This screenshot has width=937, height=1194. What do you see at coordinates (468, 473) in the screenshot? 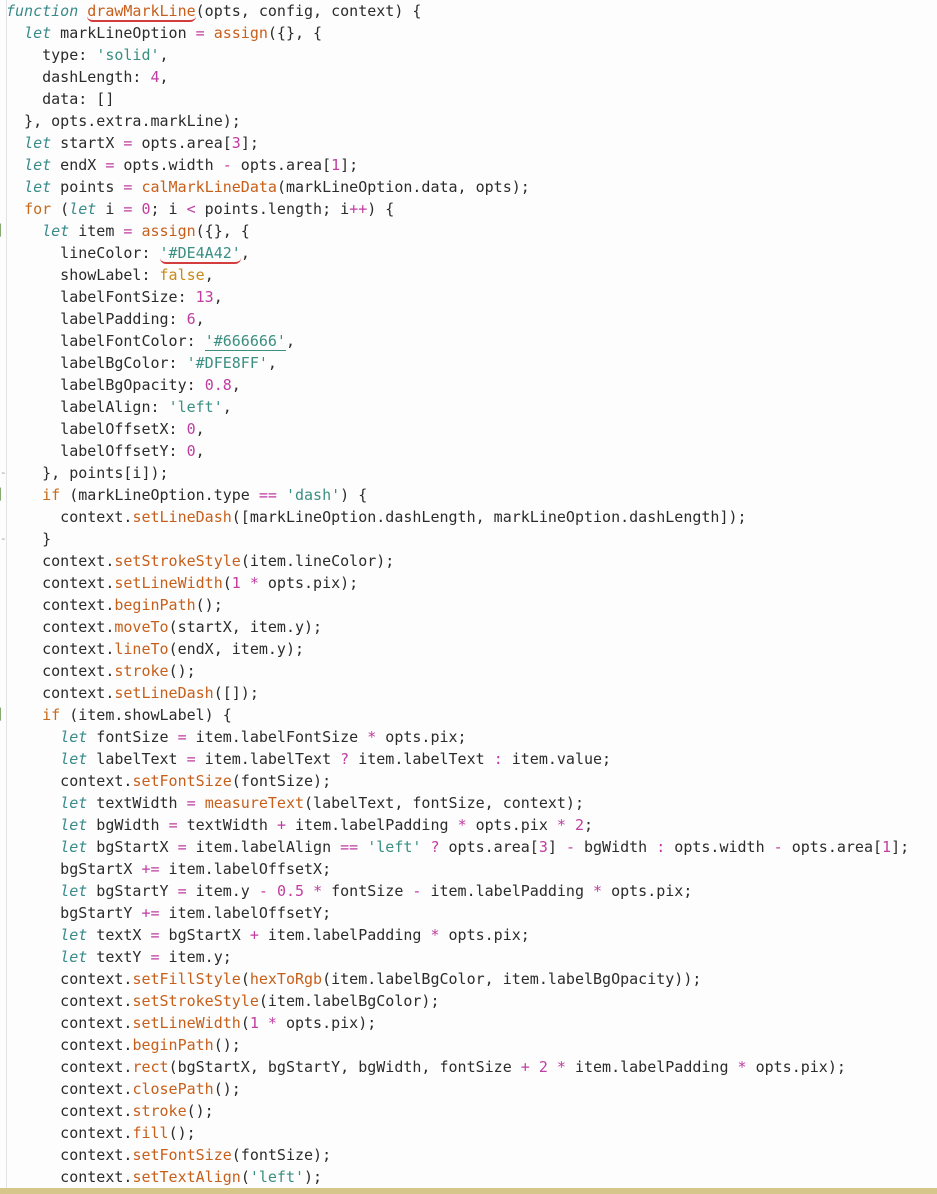
I see `code-line: - }, points[i]);` at bounding box center [468, 473].